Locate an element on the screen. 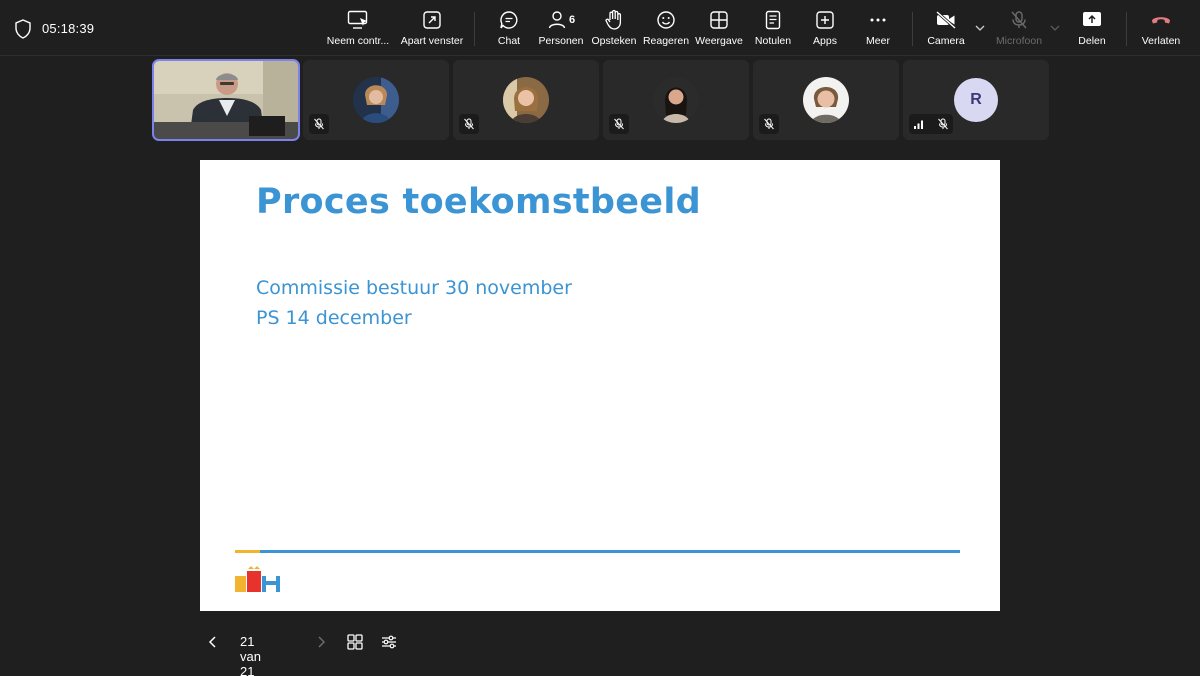 Image resolution: width=1200 pixels, height=676 pixels. share-screen-icon is located at coordinates (1092, 20).